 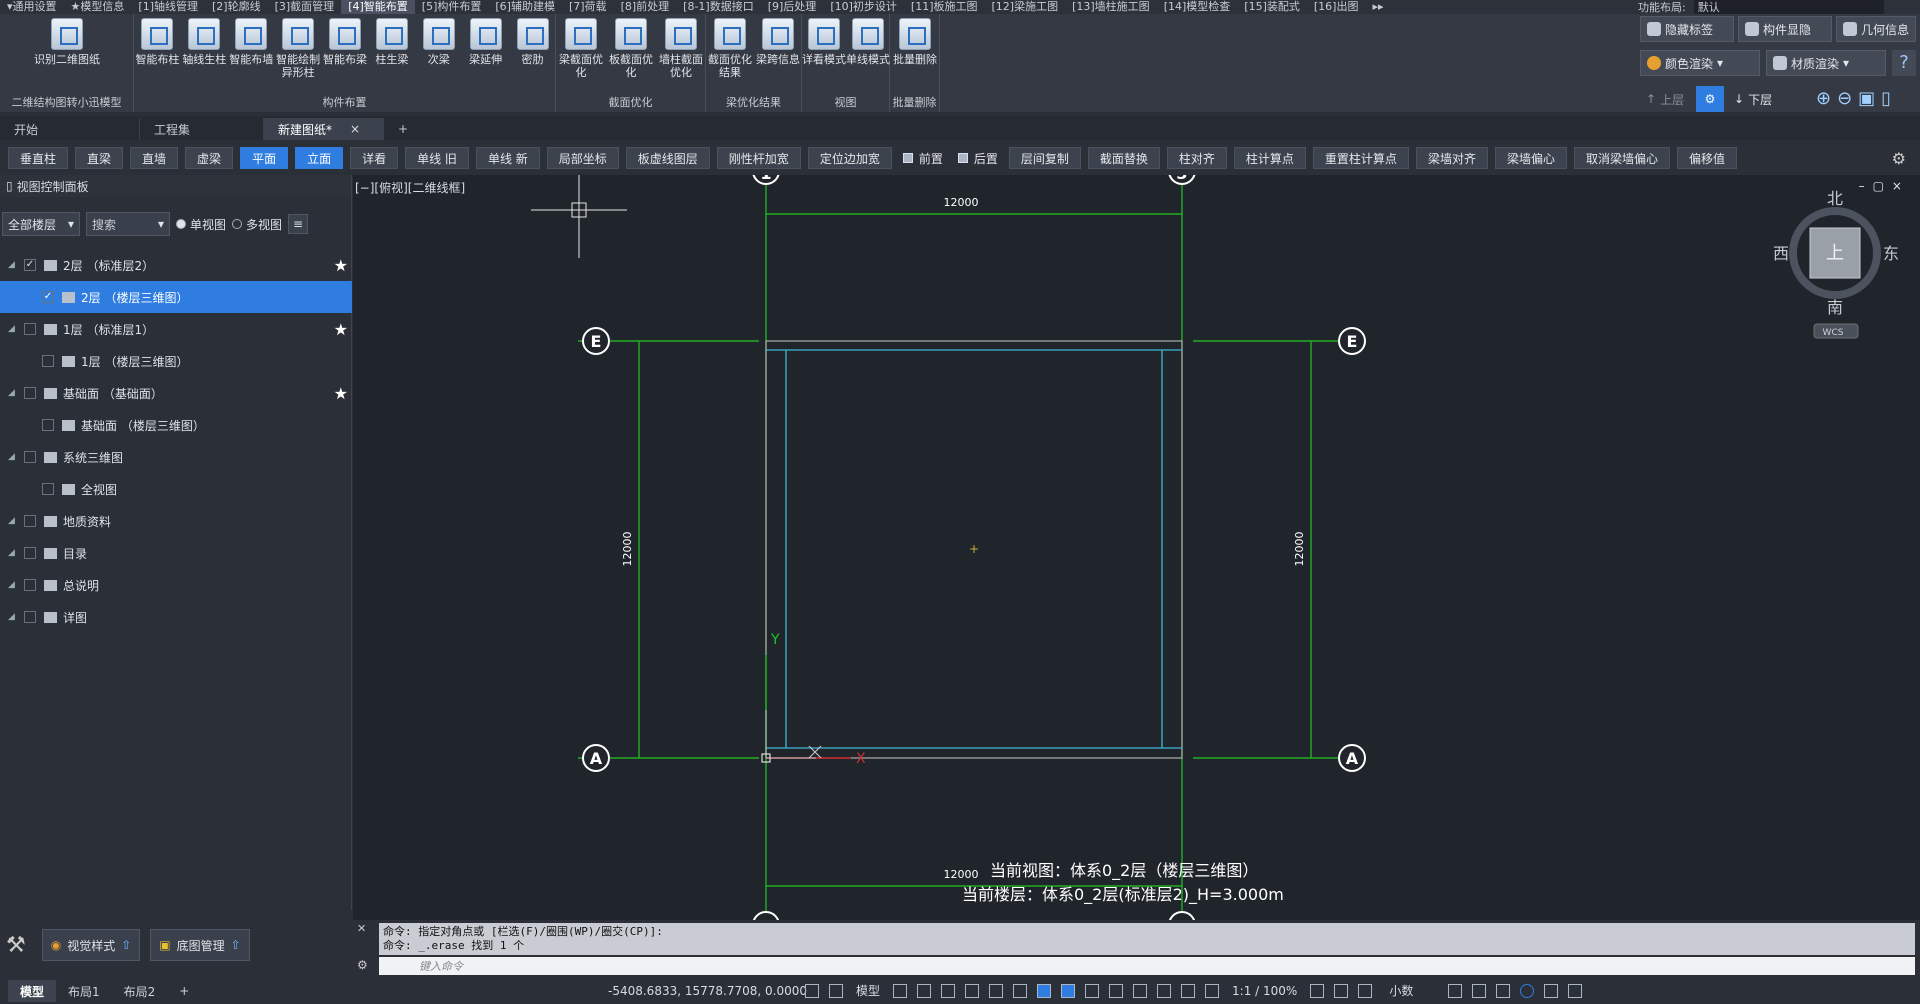 What do you see at coordinates (128, 224) in the screenshot?
I see `search-input: 搜索 ▾` at bounding box center [128, 224].